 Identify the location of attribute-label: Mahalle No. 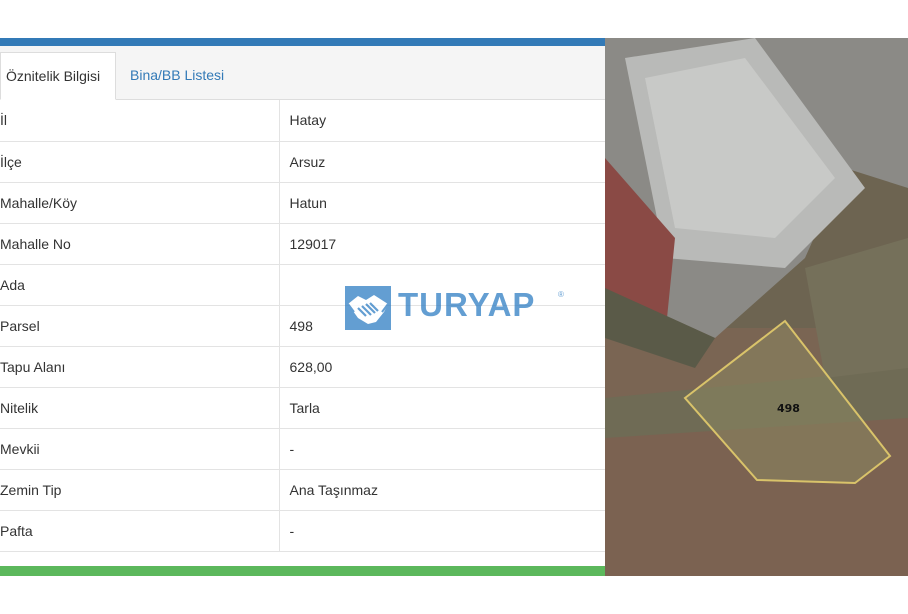
(140, 244).